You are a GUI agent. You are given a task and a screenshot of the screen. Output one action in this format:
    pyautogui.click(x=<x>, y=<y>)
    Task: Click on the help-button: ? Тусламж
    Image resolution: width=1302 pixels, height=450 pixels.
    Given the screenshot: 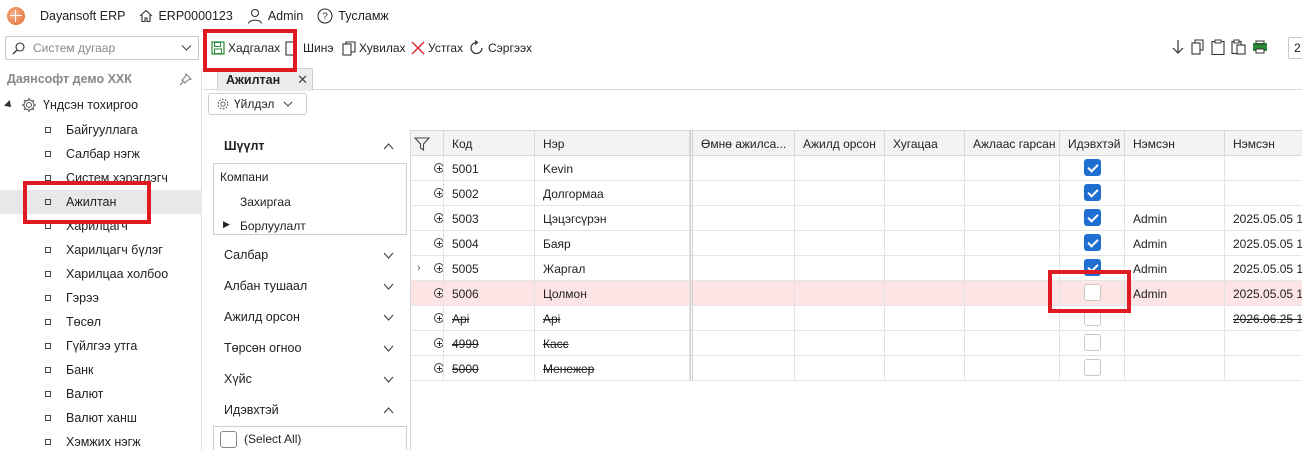 What is the action you would take?
    pyautogui.click(x=353, y=16)
    